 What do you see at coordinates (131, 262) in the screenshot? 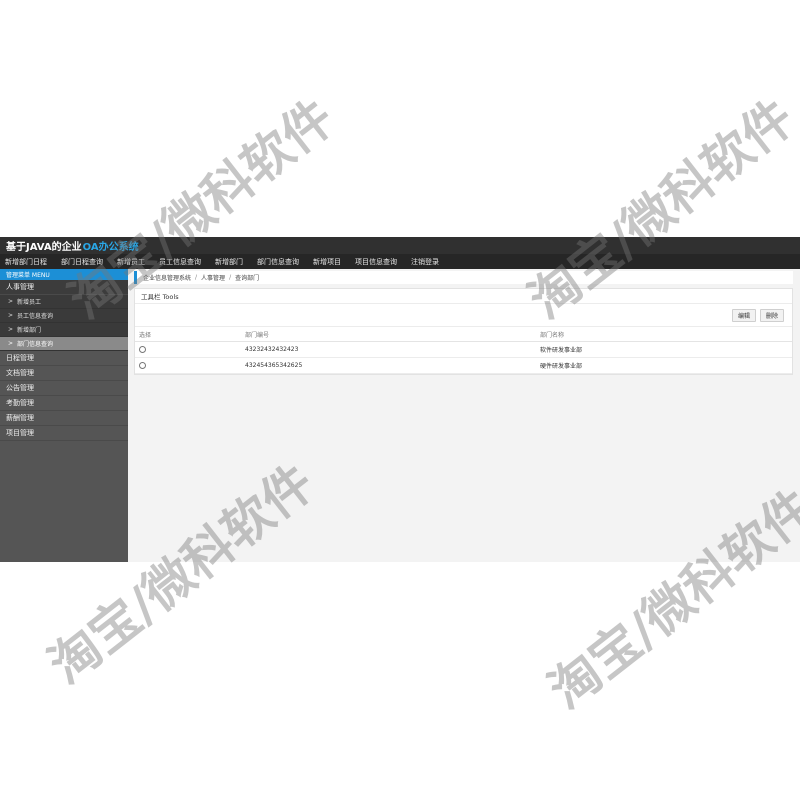
I see `nav-add-employee: 新增员工` at bounding box center [131, 262].